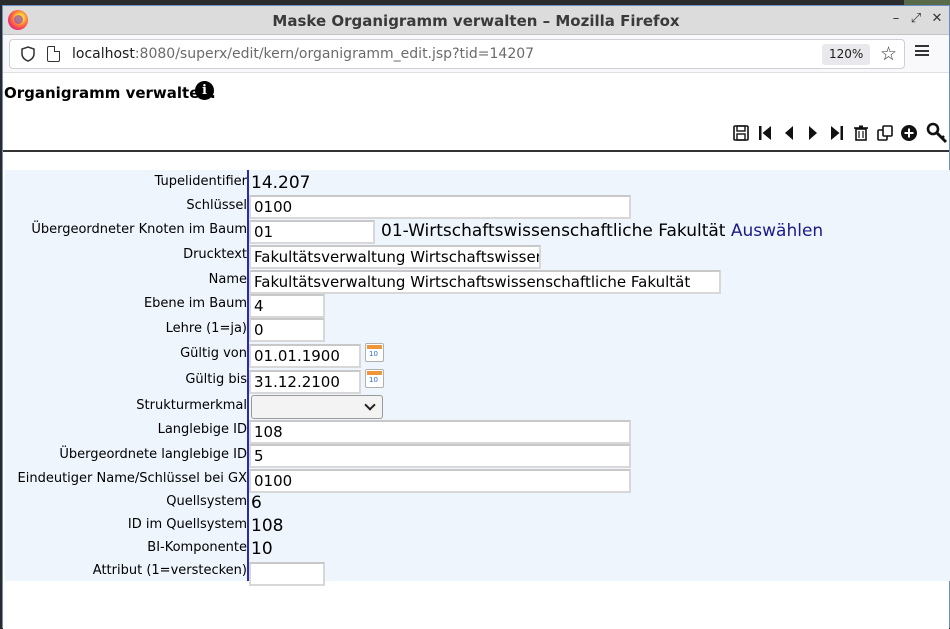  I want to click on value-tupelidentifier: 14.207, so click(281, 183).